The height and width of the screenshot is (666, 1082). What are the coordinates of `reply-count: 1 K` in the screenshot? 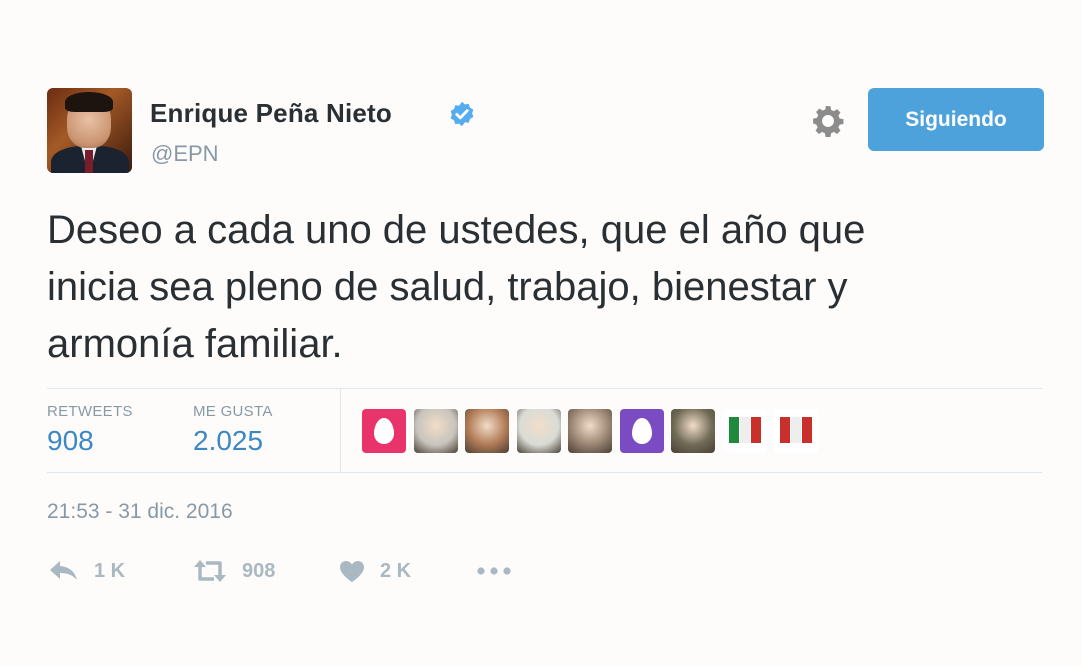 It's located at (110, 570).